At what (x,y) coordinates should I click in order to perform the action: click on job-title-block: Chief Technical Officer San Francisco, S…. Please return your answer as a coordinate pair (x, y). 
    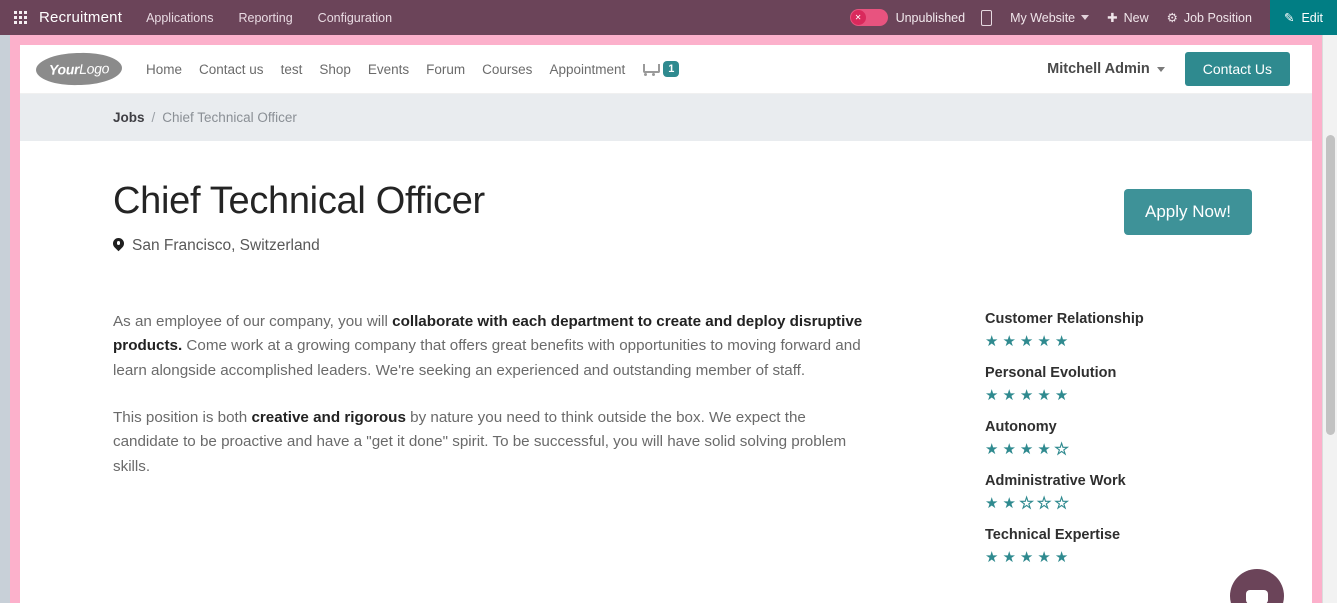
    Looking at the image, I should click on (299, 217).